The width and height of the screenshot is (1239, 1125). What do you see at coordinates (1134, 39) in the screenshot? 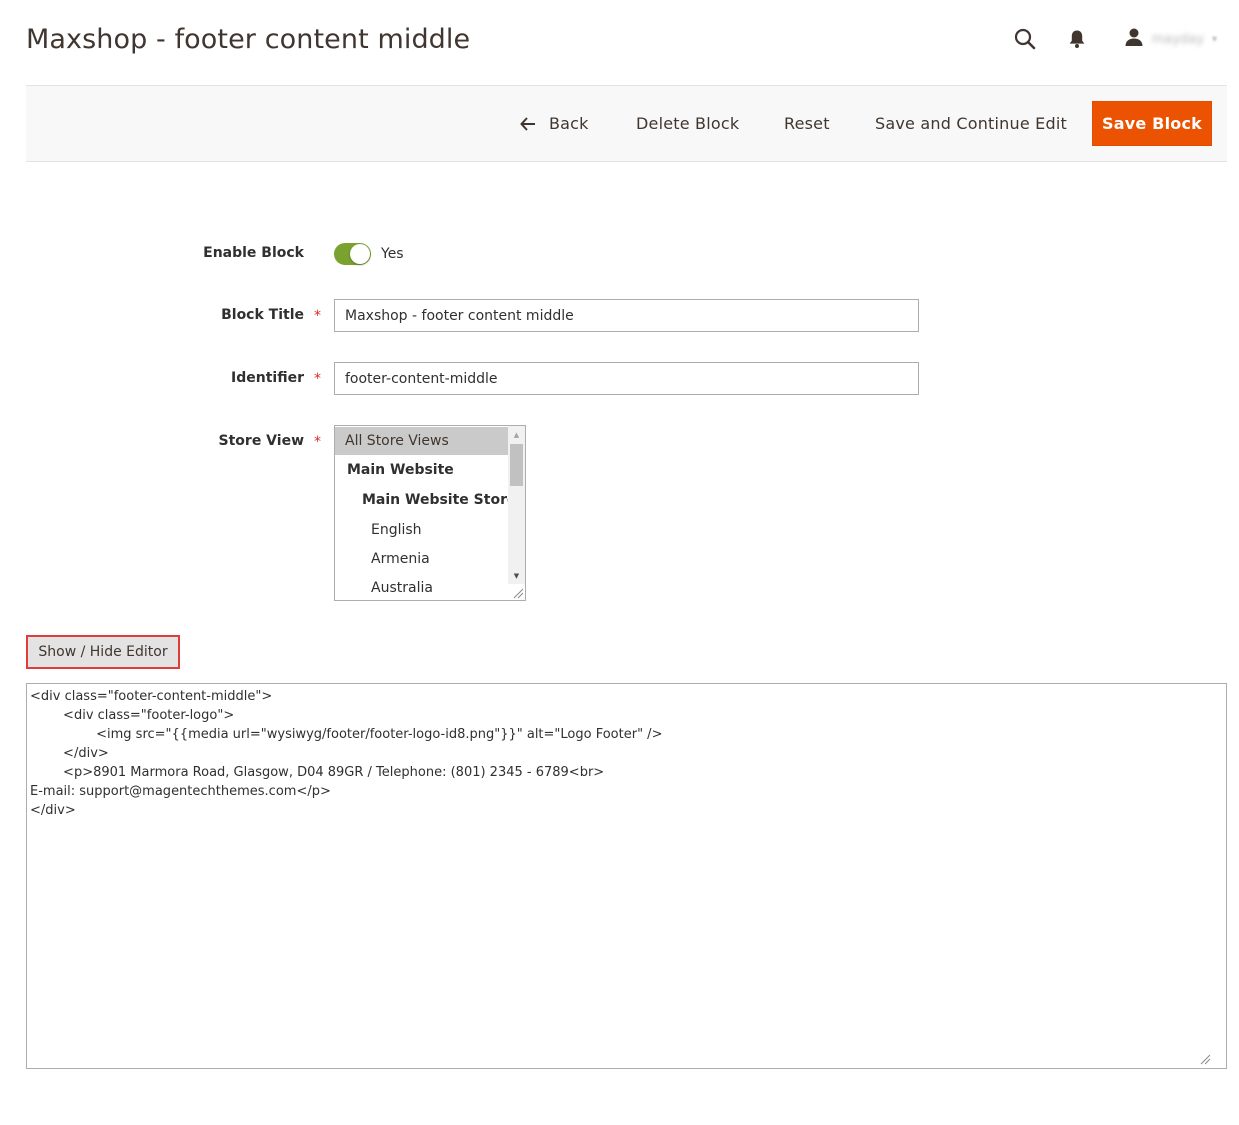
I see `user-icon` at bounding box center [1134, 39].